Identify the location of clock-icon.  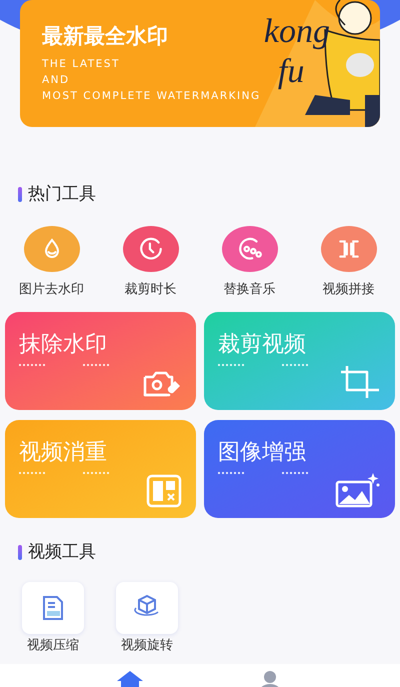
(151, 249).